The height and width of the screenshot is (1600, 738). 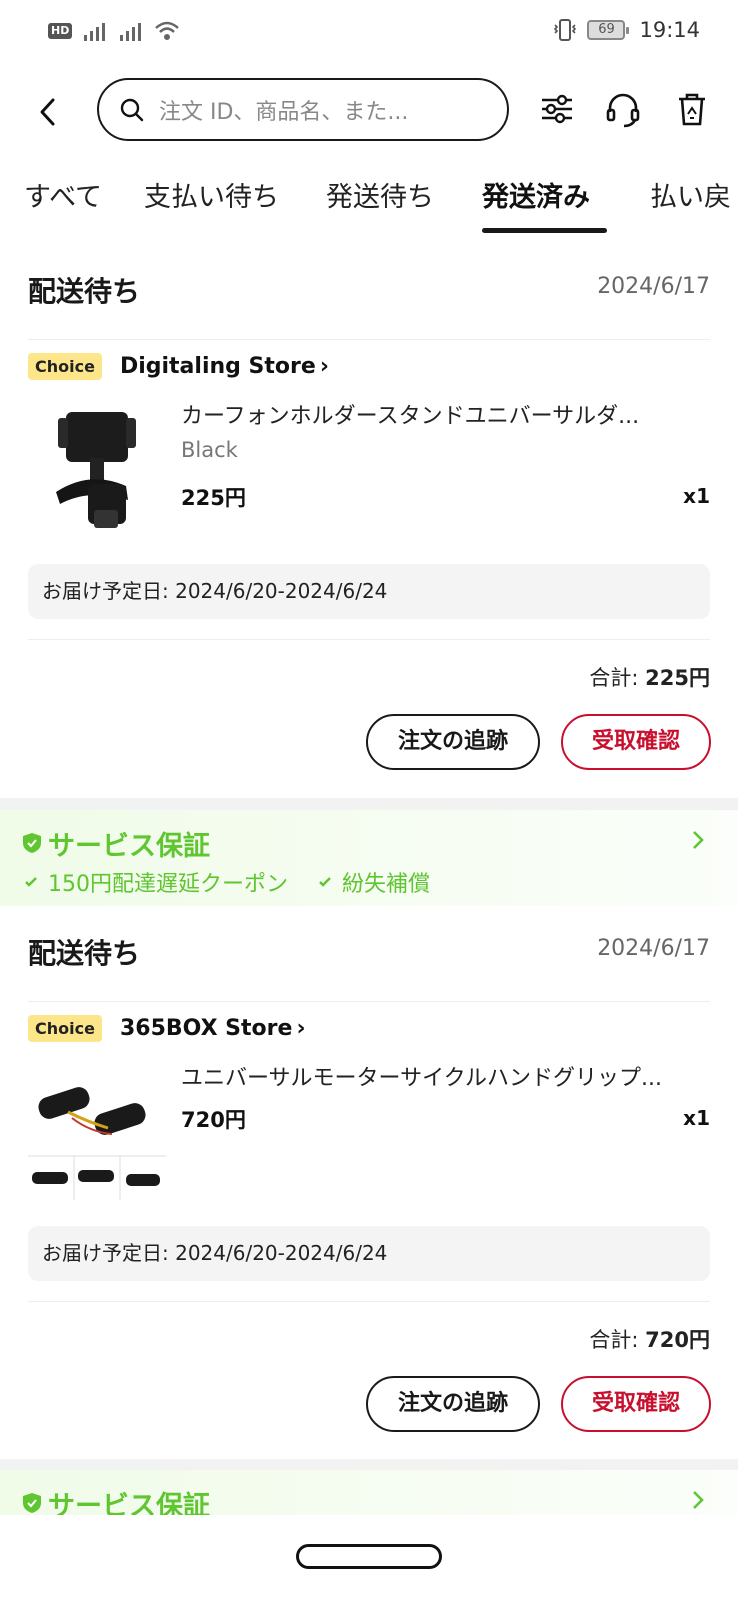 What do you see at coordinates (211, 194) in the screenshot?
I see `tab-awaiting-payment: 支払い待ち` at bounding box center [211, 194].